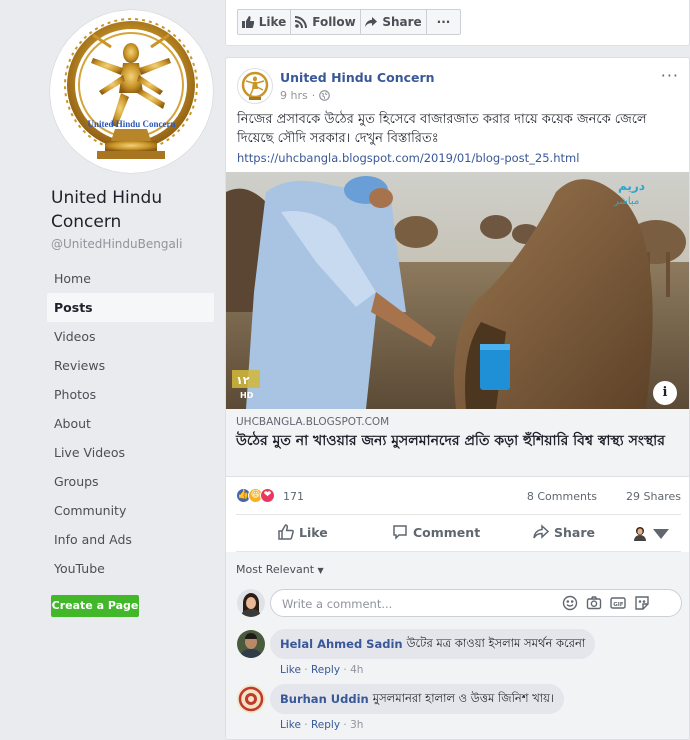 The image size is (690, 740). What do you see at coordinates (130, 452) in the screenshot?
I see `nav-item-live-videos: Live Videos` at bounding box center [130, 452].